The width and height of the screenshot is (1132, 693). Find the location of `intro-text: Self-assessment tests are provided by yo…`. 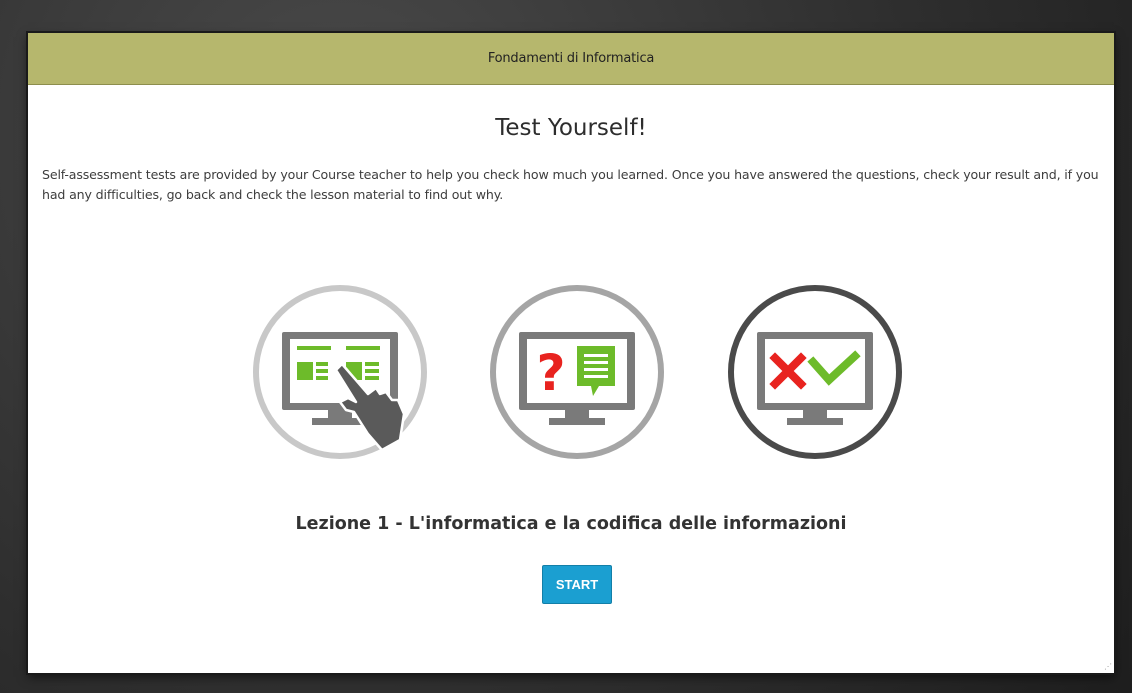

intro-text: Self-assessment tests are provided by yo… is located at coordinates (570, 184).